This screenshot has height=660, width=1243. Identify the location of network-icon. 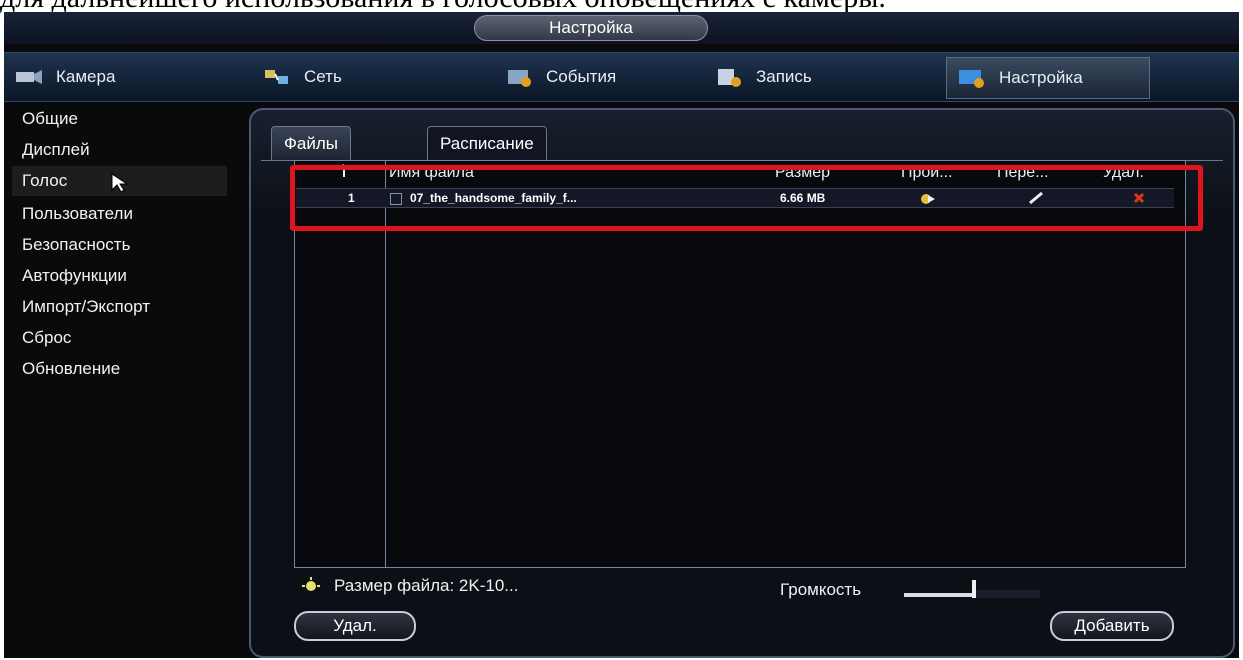
(276, 77).